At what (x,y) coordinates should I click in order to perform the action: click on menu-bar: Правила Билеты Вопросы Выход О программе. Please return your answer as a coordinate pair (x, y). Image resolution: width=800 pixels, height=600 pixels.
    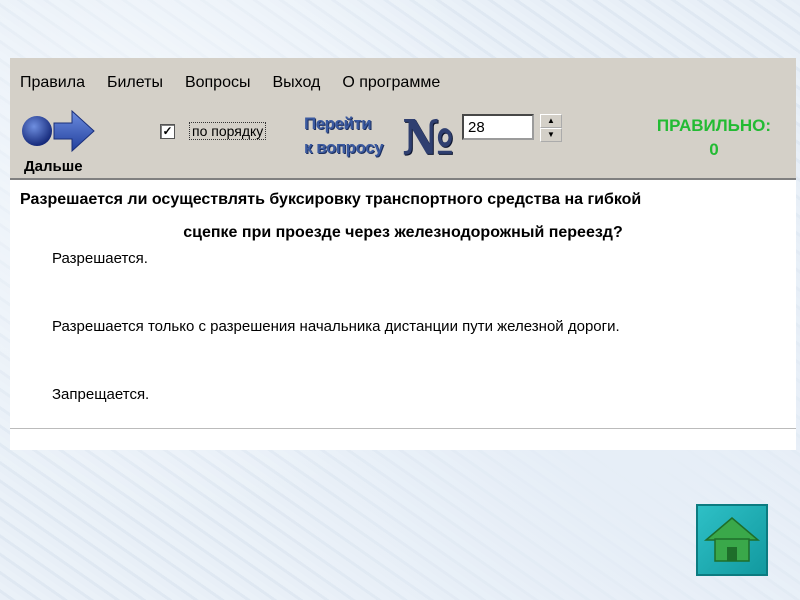
    Looking at the image, I should click on (403, 83).